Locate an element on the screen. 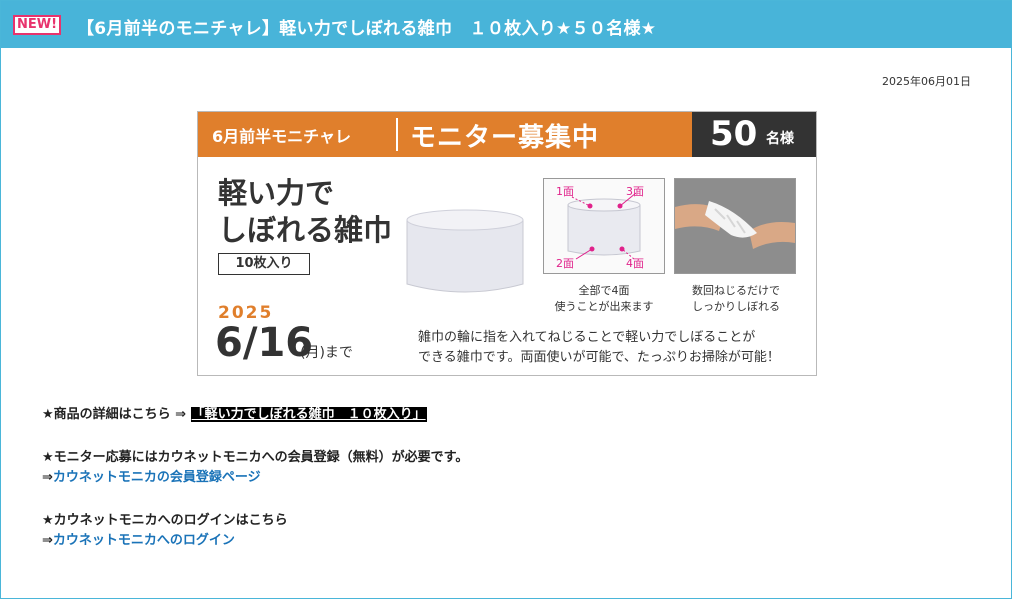 The image size is (1014, 601). banner-header-orange: 6月前半モニチャレ モニター募集中 is located at coordinates (445, 134).